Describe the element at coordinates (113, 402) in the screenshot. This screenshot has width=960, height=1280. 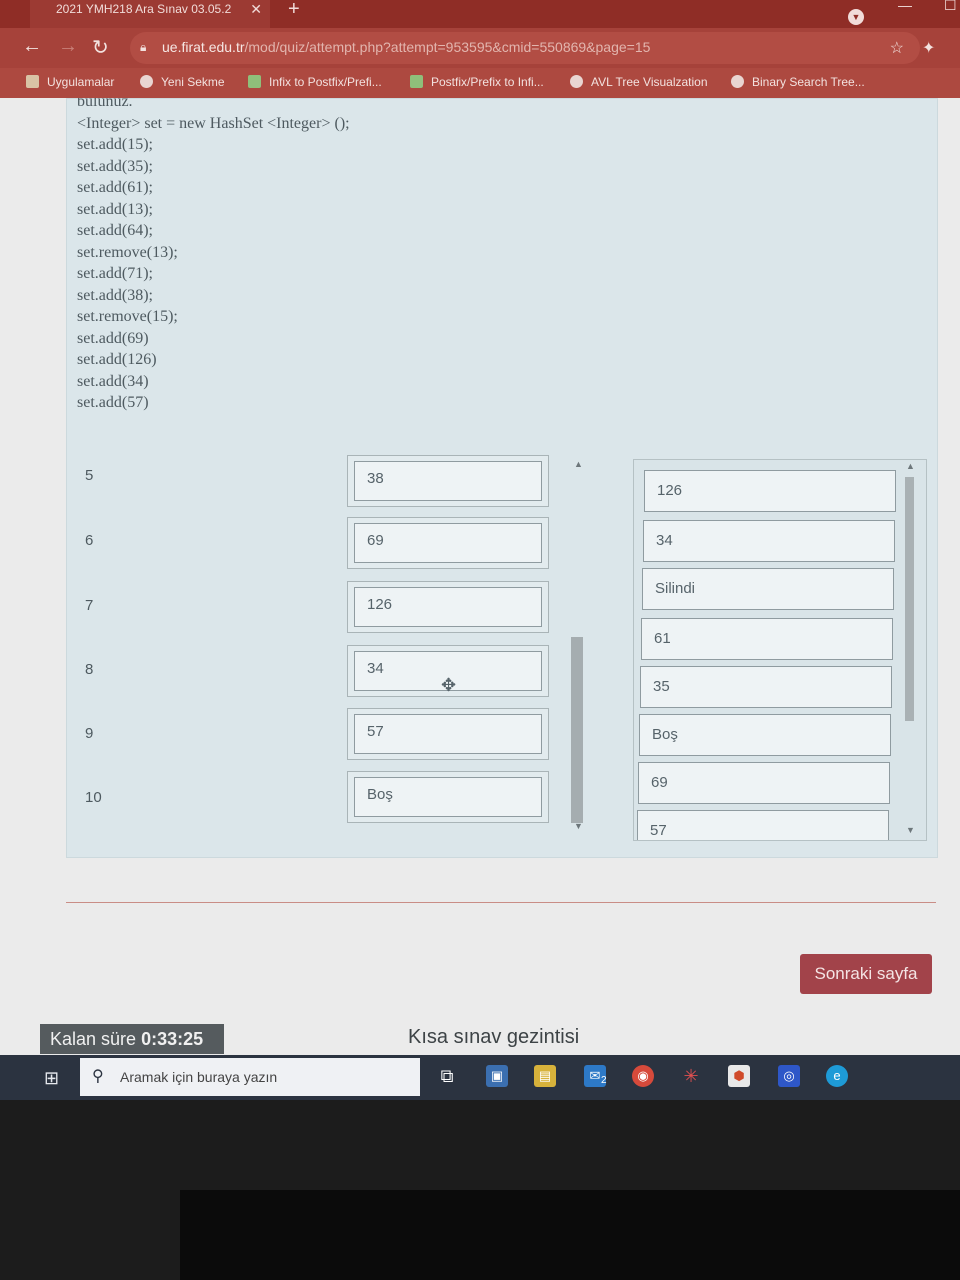
I see `code-line: set.add(57)` at that location.